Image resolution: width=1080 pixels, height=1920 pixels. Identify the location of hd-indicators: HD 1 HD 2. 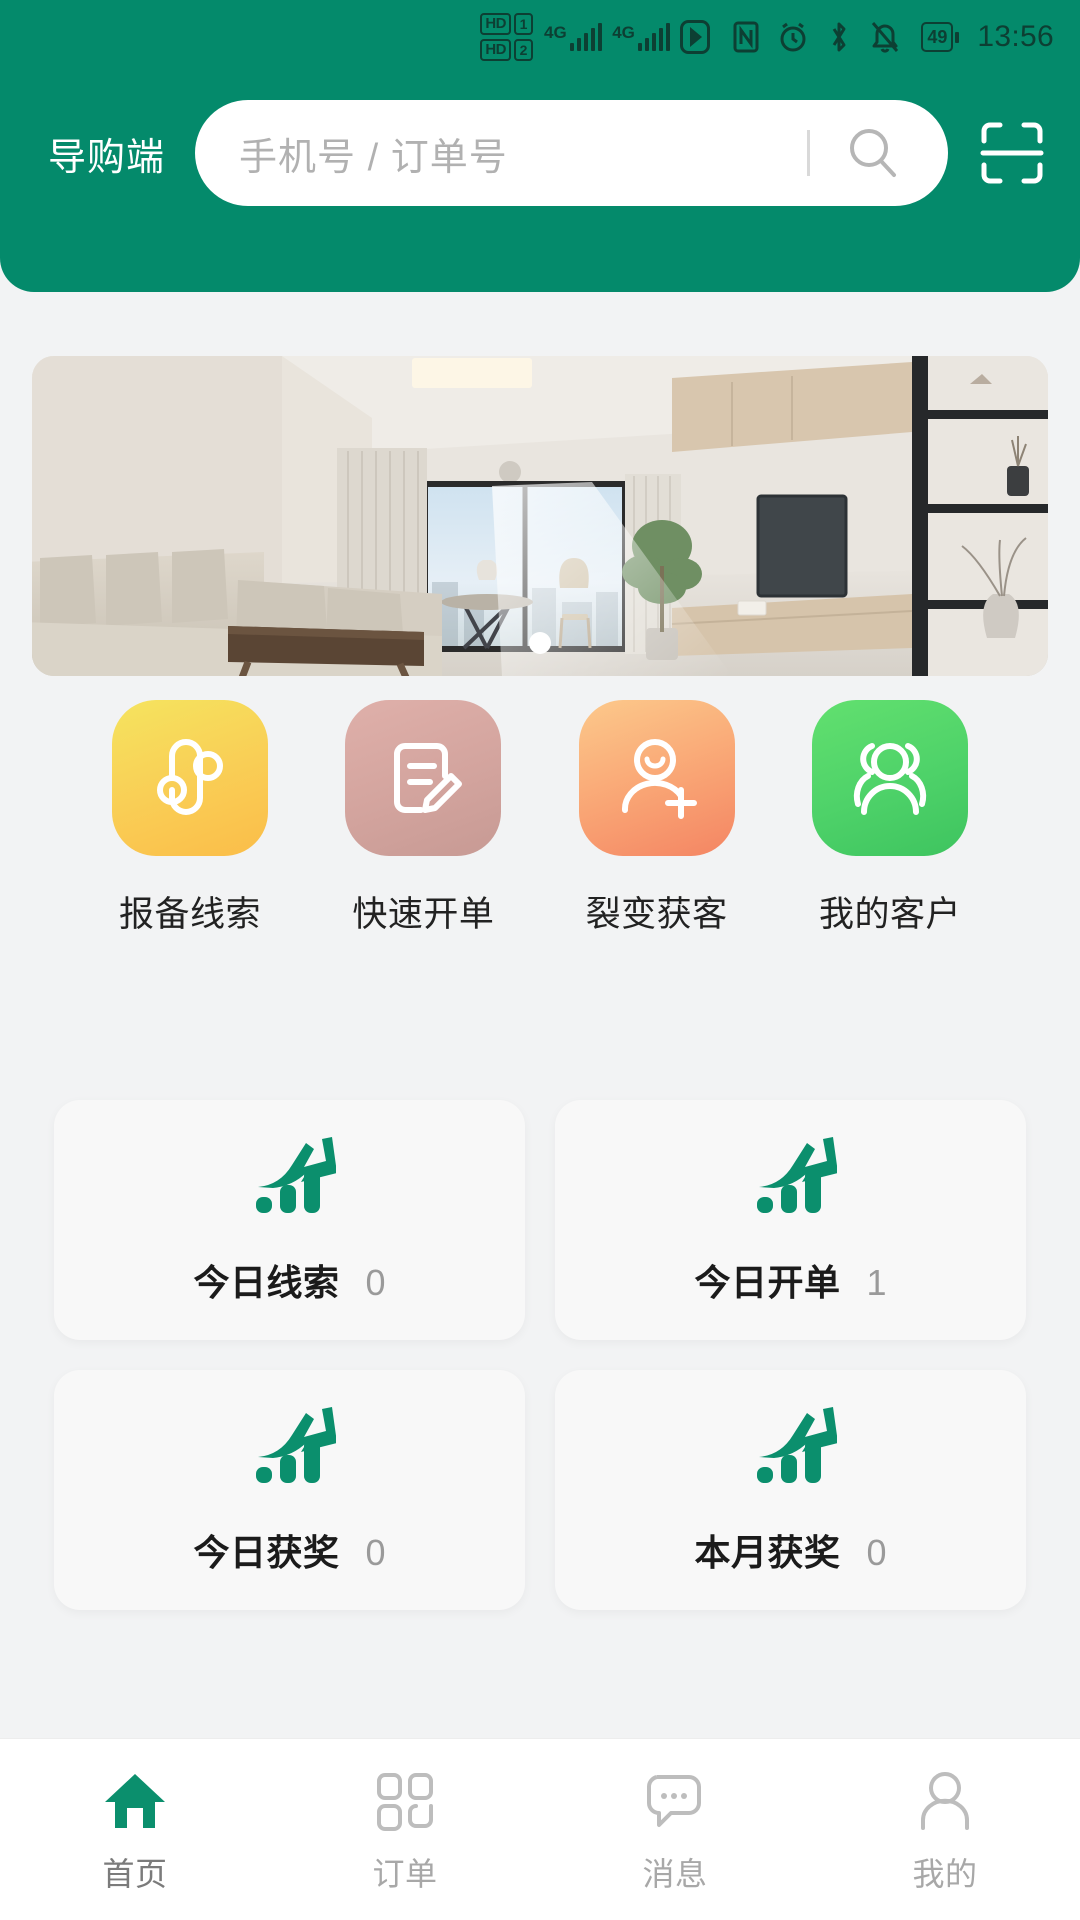
(507, 37).